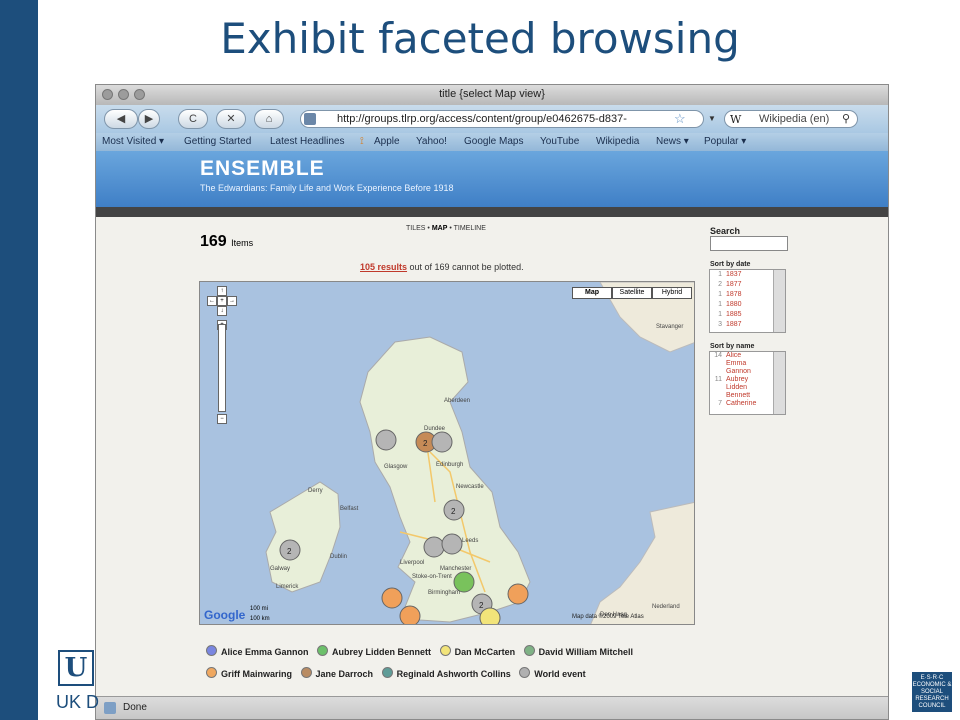 This screenshot has height=720, width=960. What do you see at coordinates (133, 141) in the screenshot?
I see `bookmark-most-visited: Most Visited ▾` at bounding box center [133, 141].